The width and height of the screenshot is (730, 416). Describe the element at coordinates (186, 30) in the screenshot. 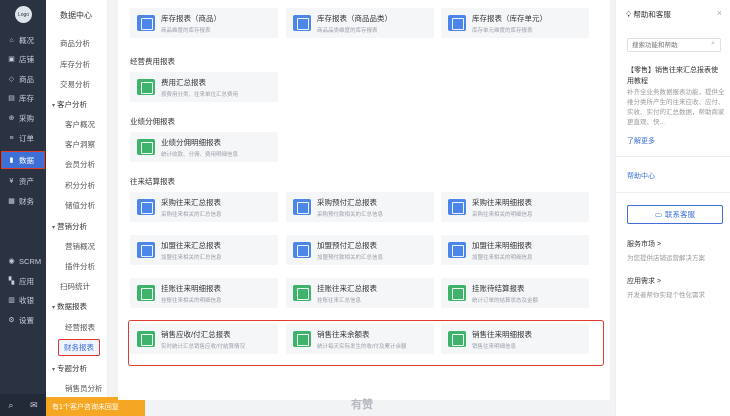

I see `report-desc: 商品维度的库存报表` at that location.